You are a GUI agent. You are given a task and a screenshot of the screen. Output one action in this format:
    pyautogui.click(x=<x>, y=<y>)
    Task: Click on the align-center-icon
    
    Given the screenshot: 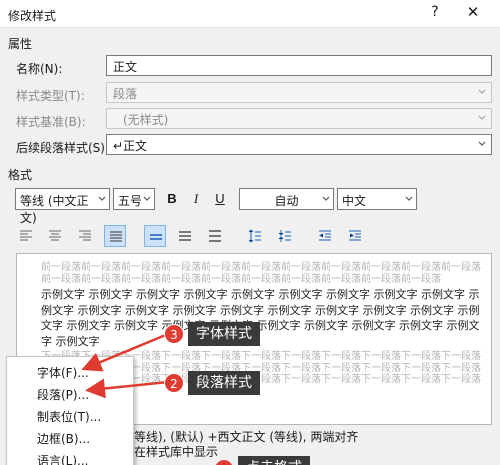 What is the action you would take?
    pyautogui.click(x=55, y=235)
    